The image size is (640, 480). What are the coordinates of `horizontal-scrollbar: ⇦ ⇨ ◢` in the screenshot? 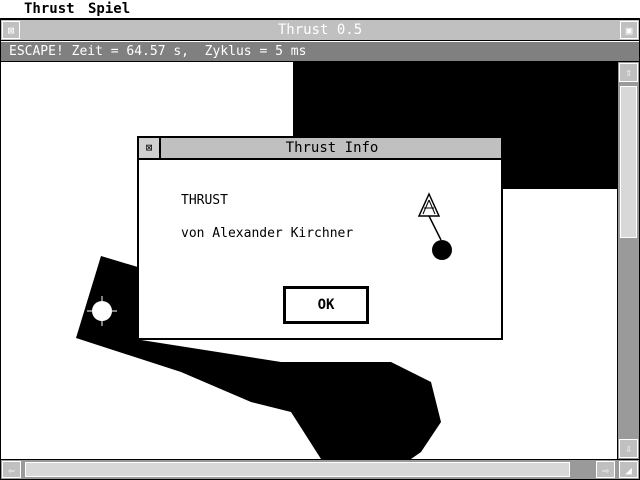 It's located at (320, 469).